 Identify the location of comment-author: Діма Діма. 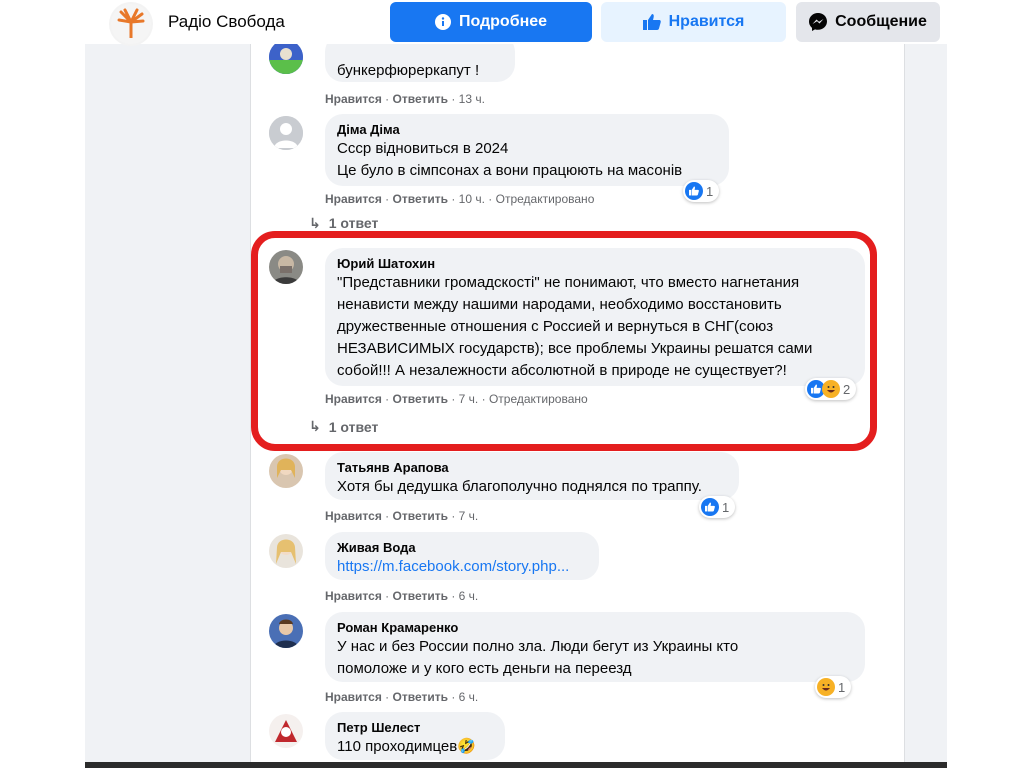
(527, 130).